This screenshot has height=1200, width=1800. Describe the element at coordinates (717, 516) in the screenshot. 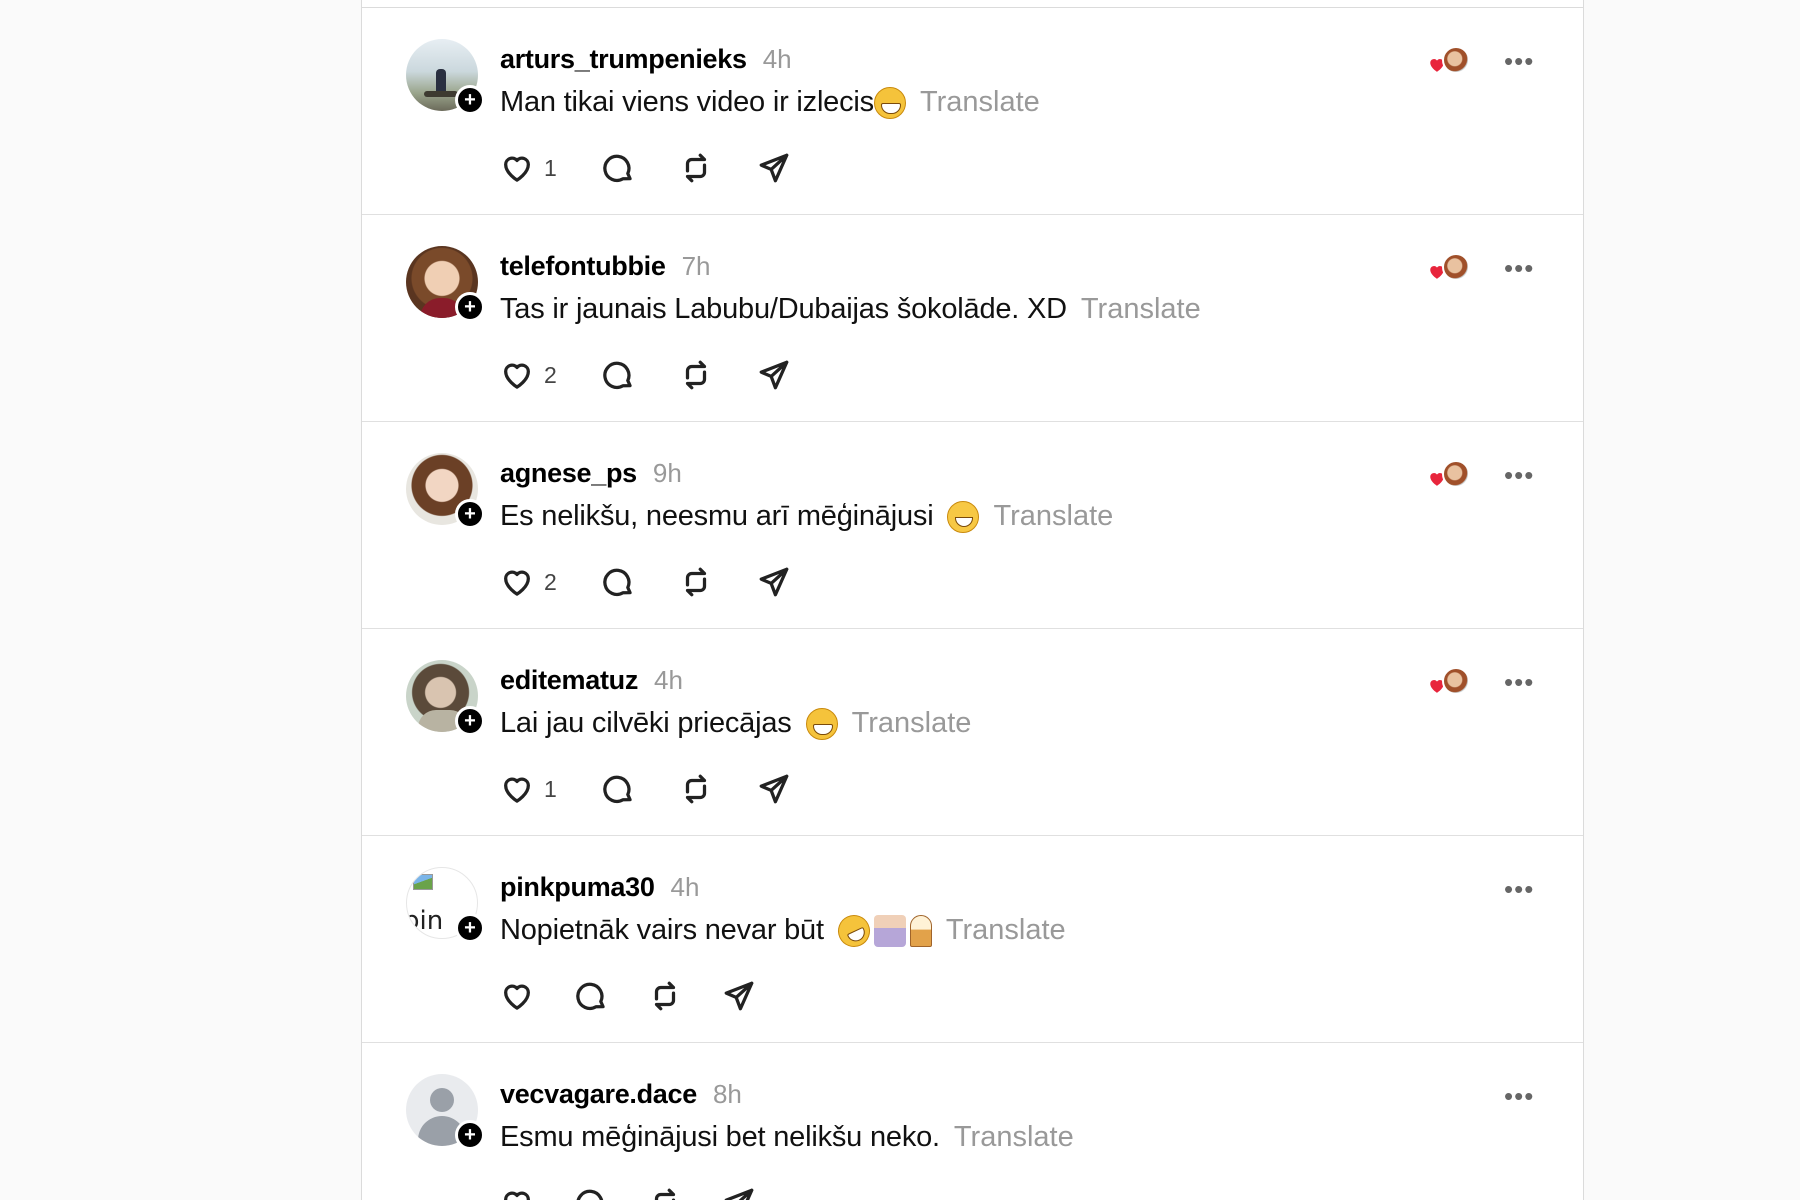

I see `post-text: Es nelikšu, neesmu arī mēģinājusi` at that location.